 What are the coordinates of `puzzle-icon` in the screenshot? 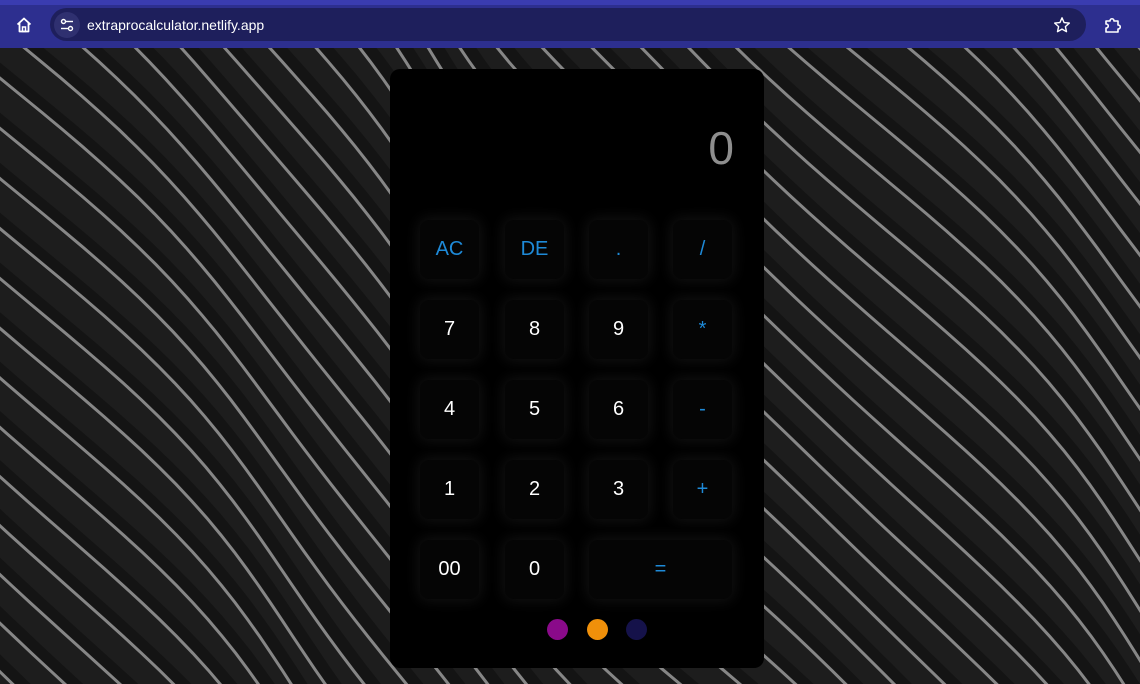 It's located at (1113, 25).